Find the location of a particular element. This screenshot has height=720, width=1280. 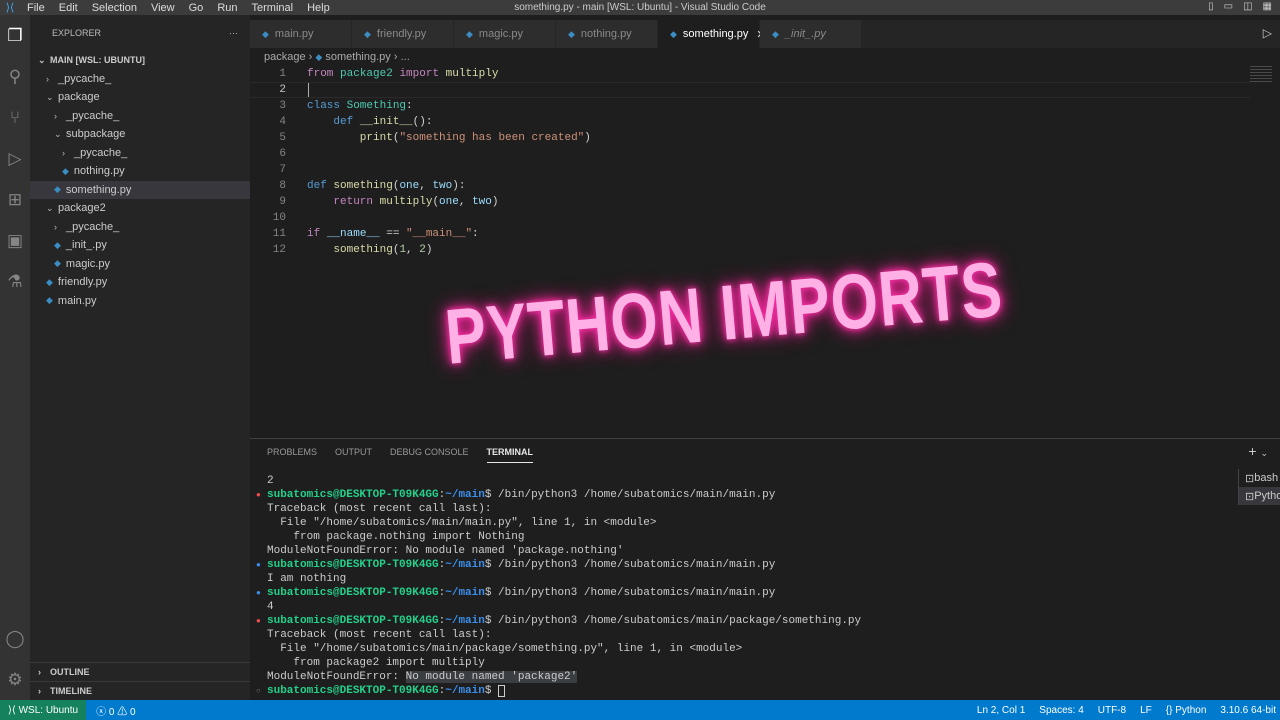

tab-friendlypy: ◆ friendly.py is located at coordinates (403, 34).